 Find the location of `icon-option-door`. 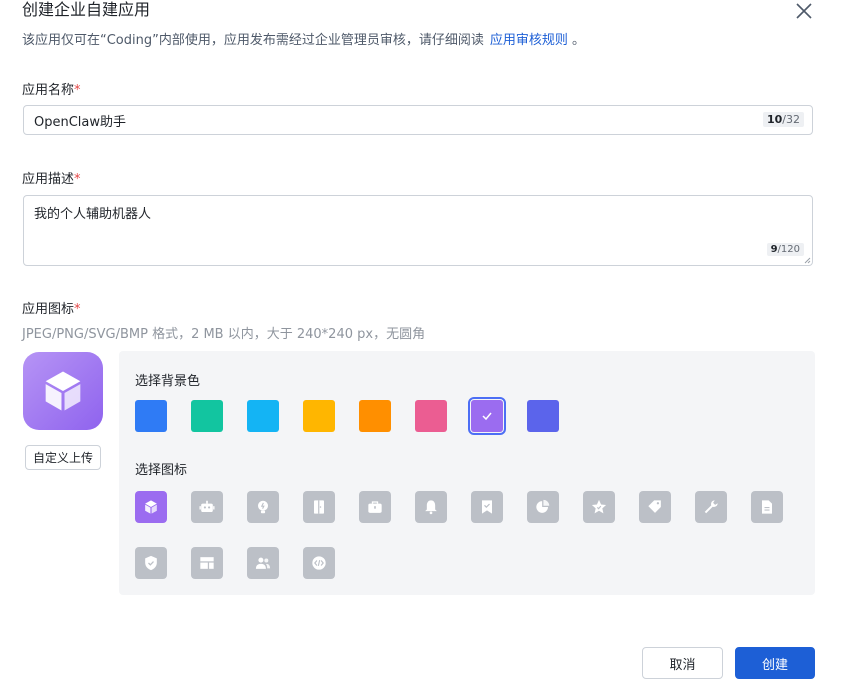

icon-option-door is located at coordinates (319, 507).